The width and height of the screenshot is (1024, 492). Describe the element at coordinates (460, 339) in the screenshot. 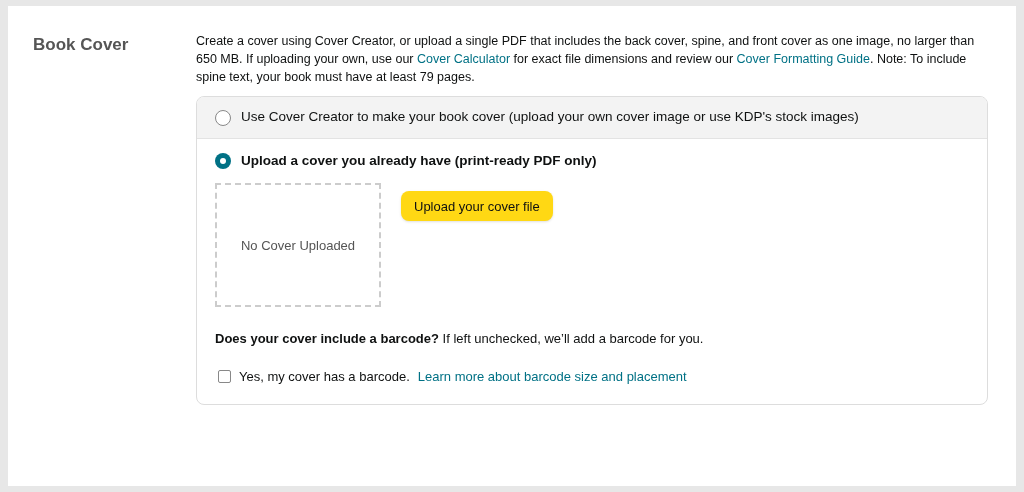

I see `barcode-question: Does your cover include a barcode? If left unchecked, we’ll add a barcode for you.` at that location.